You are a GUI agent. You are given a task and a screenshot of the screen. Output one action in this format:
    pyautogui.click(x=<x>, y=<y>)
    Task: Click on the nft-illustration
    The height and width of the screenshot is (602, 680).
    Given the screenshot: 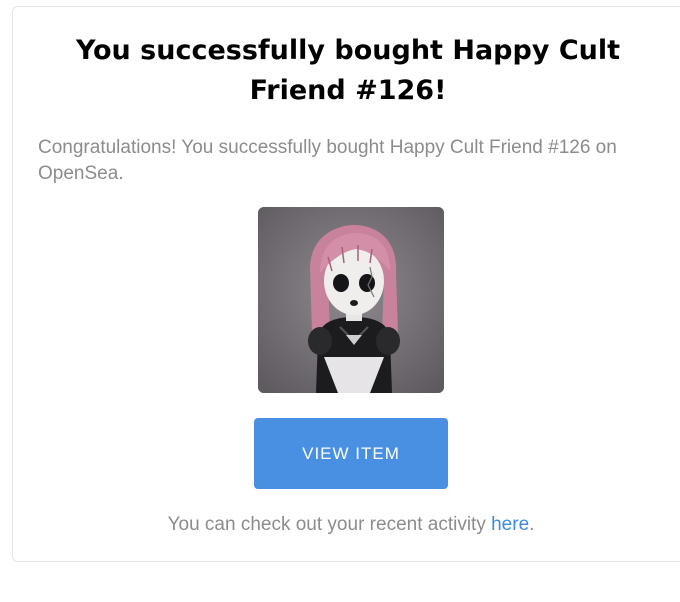 What is the action you would take?
    pyautogui.click(x=351, y=300)
    